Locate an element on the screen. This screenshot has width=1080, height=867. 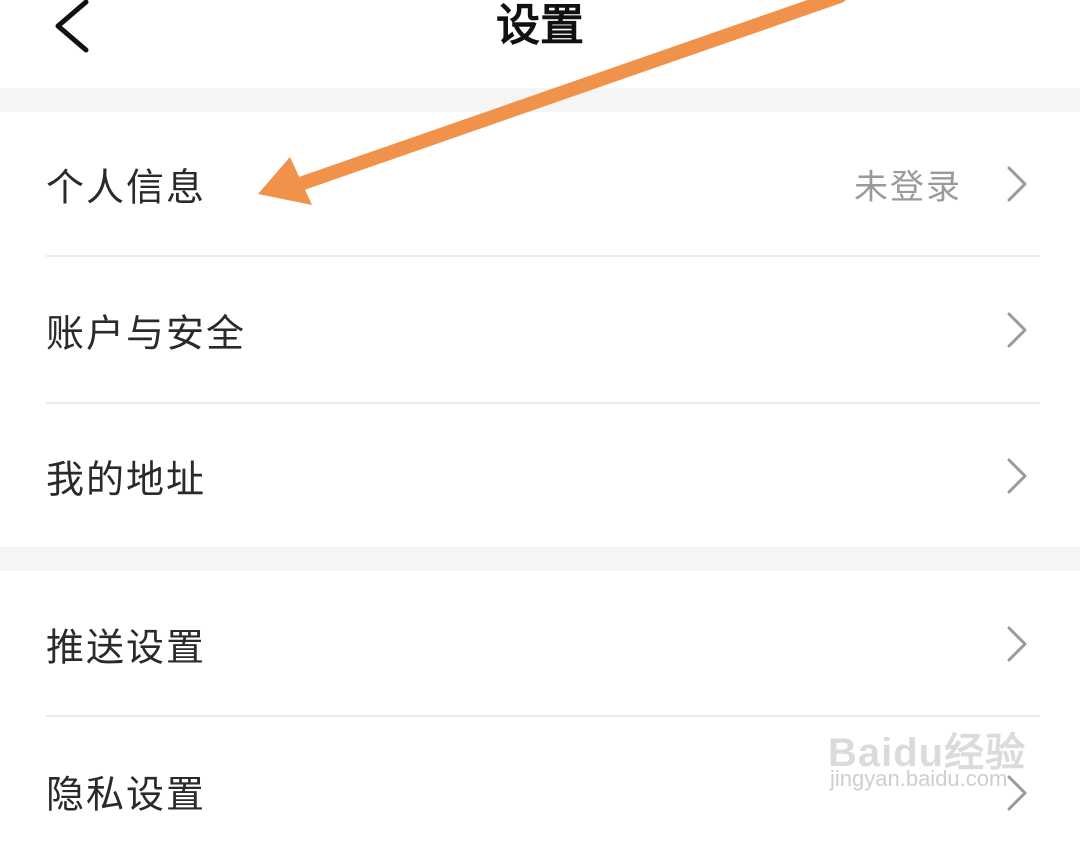
settings-item-label: 推送设置 is located at coordinates (126, 647).